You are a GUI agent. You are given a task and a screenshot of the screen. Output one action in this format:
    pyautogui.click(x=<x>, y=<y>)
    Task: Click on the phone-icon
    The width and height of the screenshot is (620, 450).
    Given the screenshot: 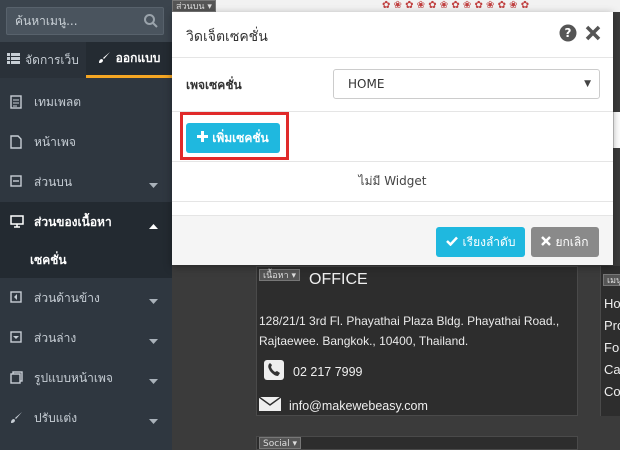 What is the action you would take?
    pyautogui.click(x=274, y=371)
    